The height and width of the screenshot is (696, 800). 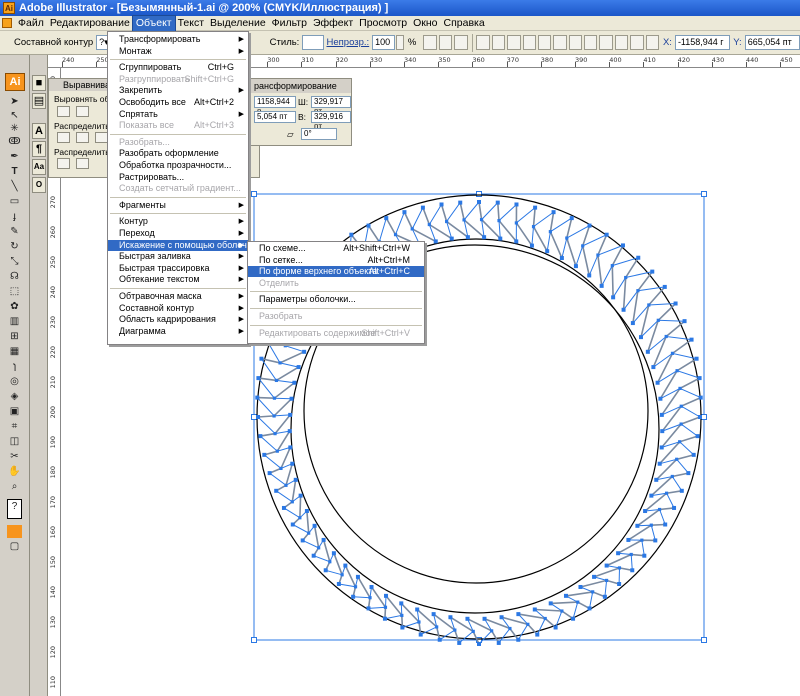 What do you see at coordinates (14, 336) in the screenshot?
I see `mesh-tool-icon: ⊞` at bounding box center [14, 336].